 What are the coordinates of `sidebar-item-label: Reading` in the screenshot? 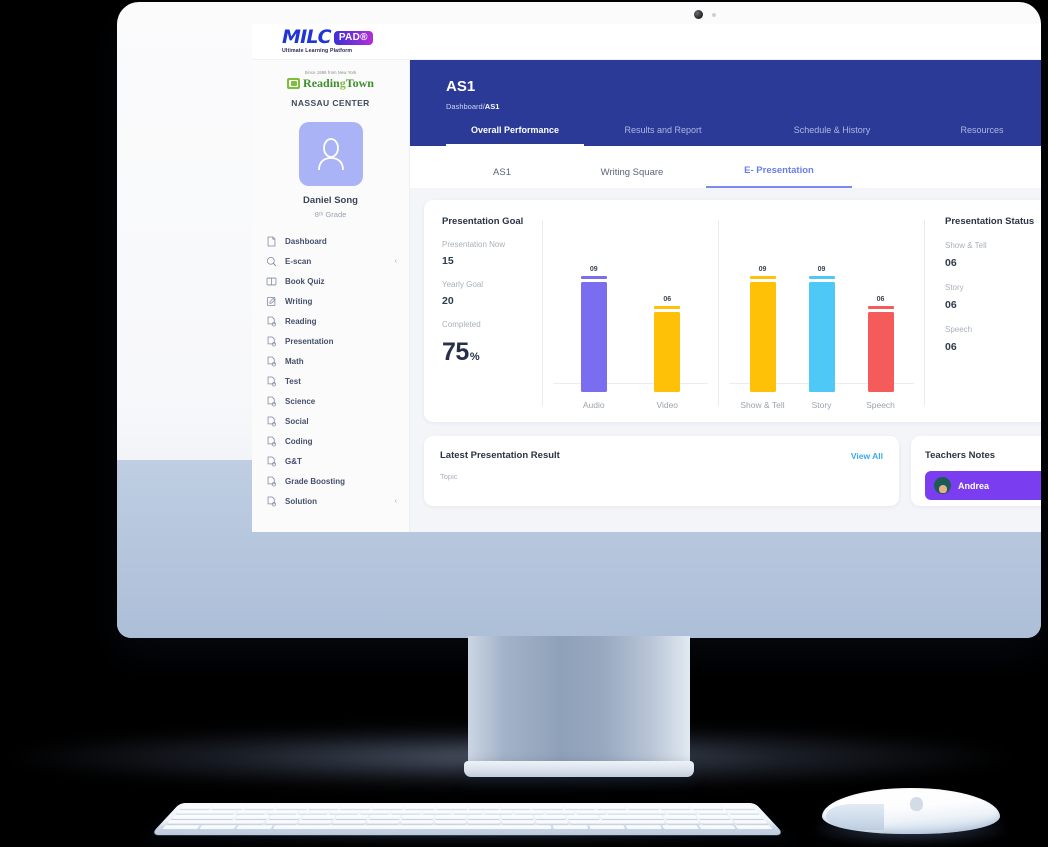 It's located at (301, 321).